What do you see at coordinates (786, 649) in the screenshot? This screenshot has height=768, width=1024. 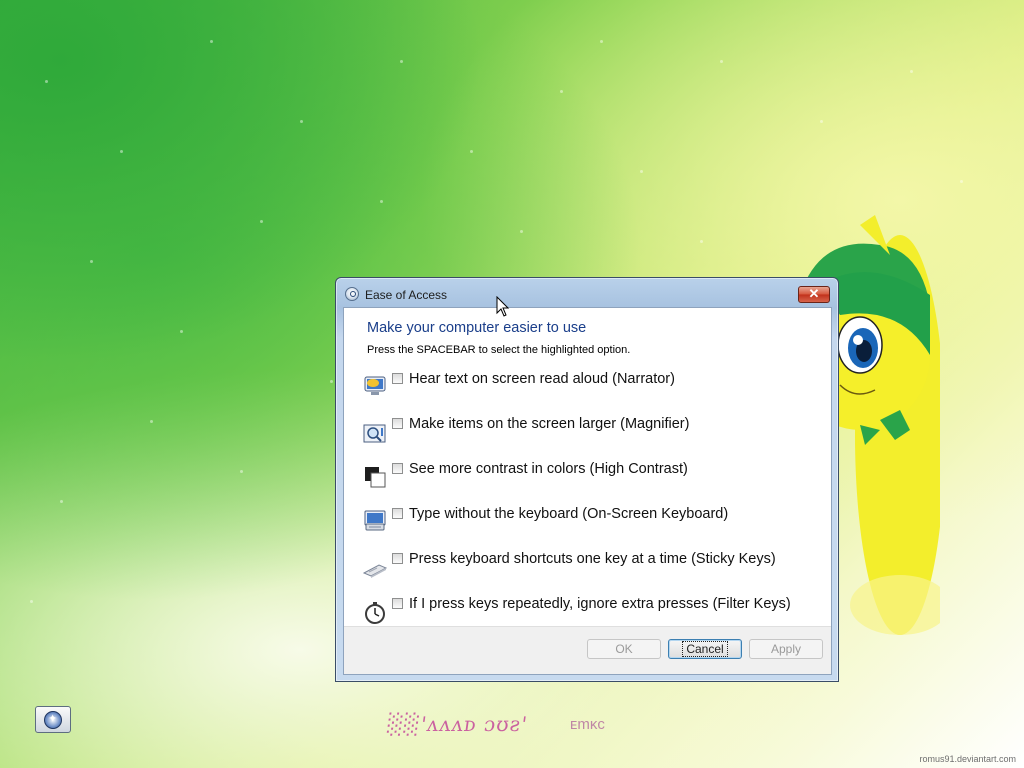 I see `apply-button: Apply` at bounding box center [786, 649].